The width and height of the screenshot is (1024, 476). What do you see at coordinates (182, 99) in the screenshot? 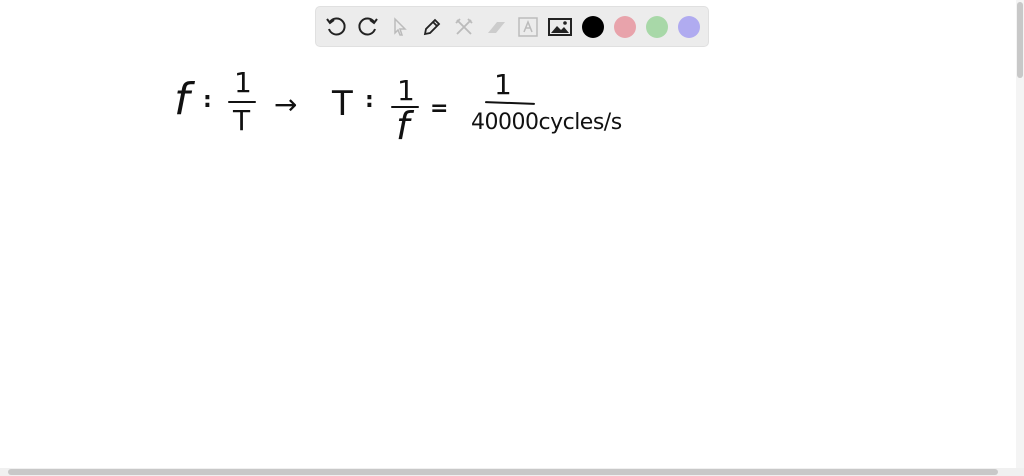
I see `eq1-lhs: f` at bounding box center [182, 99].